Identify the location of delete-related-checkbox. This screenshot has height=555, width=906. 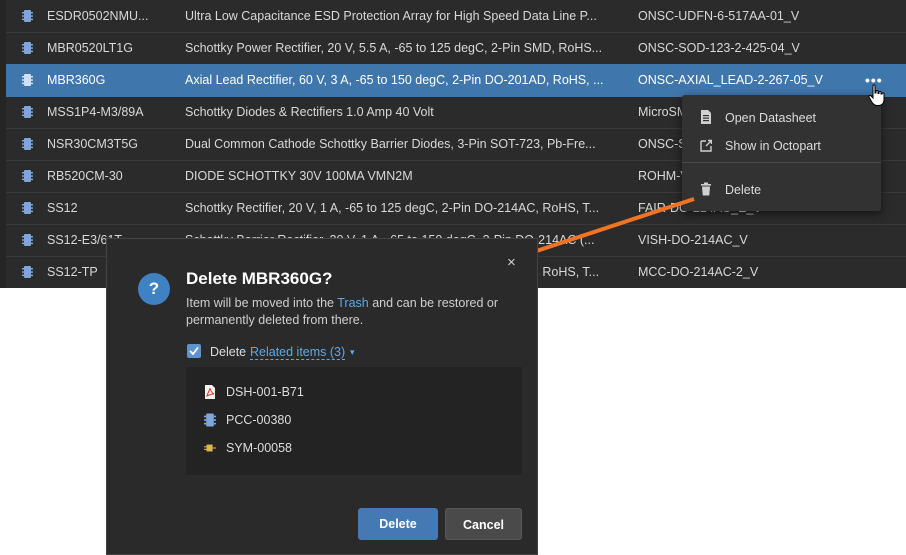
(194, 351).